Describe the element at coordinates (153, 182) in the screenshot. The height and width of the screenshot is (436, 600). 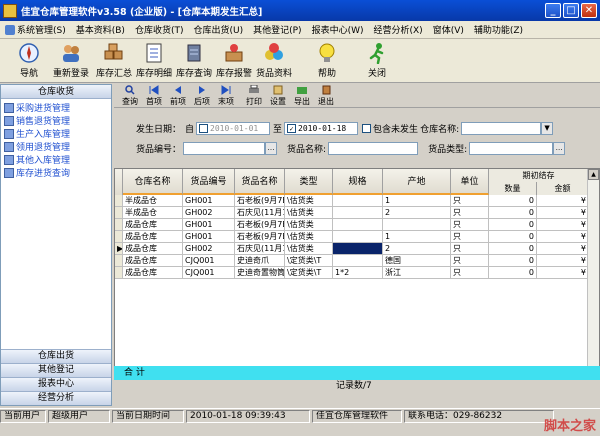
I see `col-warehouse: 仓库名称` at that location.